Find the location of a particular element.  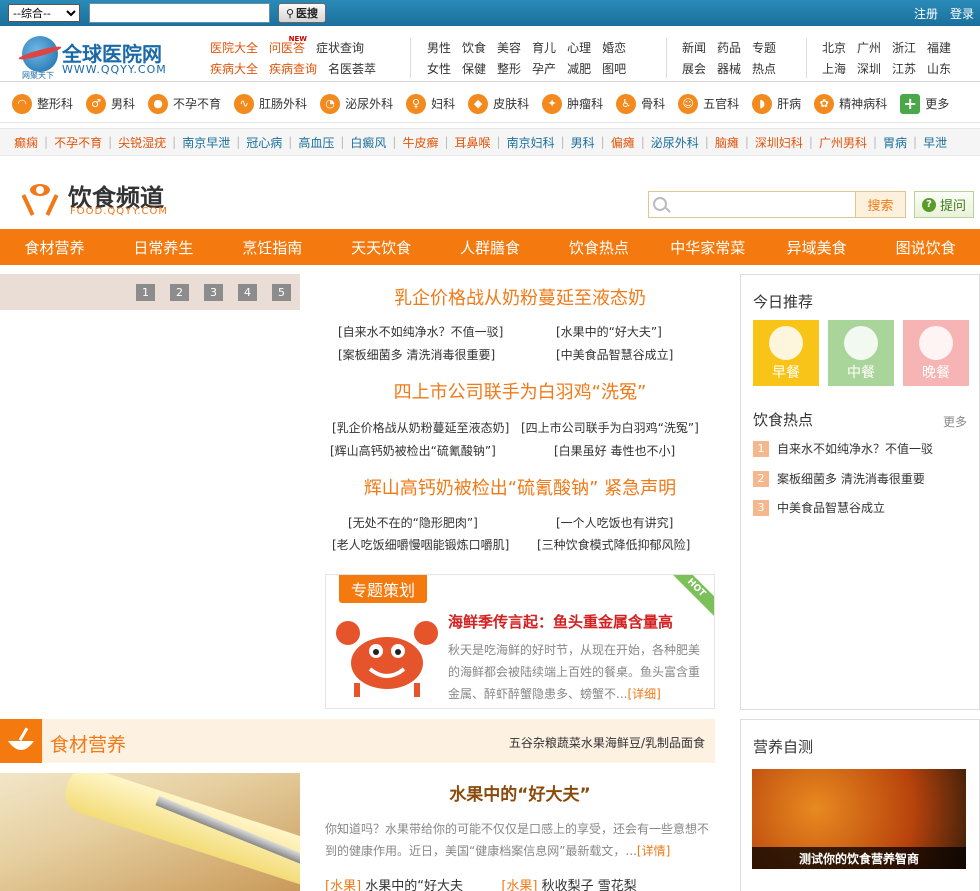

nav-city: 北京 is located at coordinates (834, 48).